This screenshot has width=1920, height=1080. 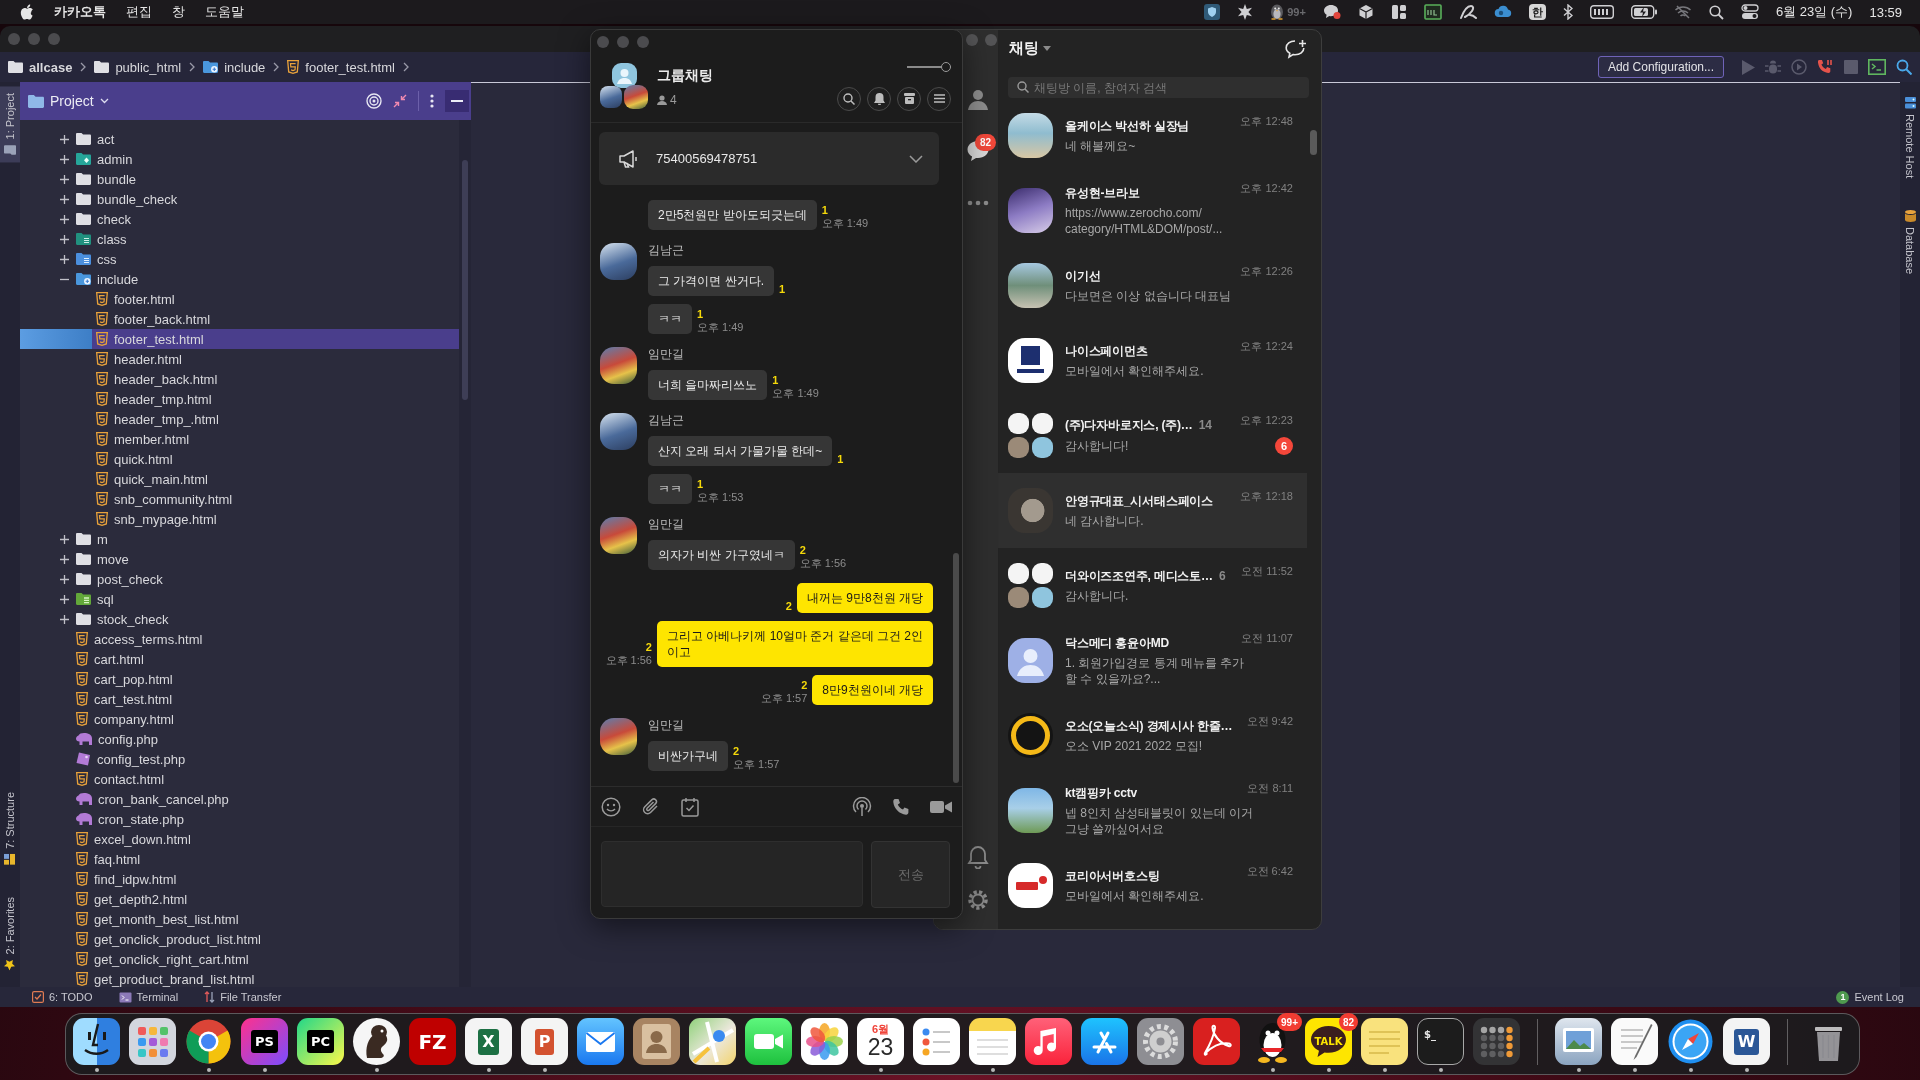 What do you see at coordinates (239, 978) in the screenshot?
I see `tree-item: get_product_brand_list.html` at bounding box center [239, 978].